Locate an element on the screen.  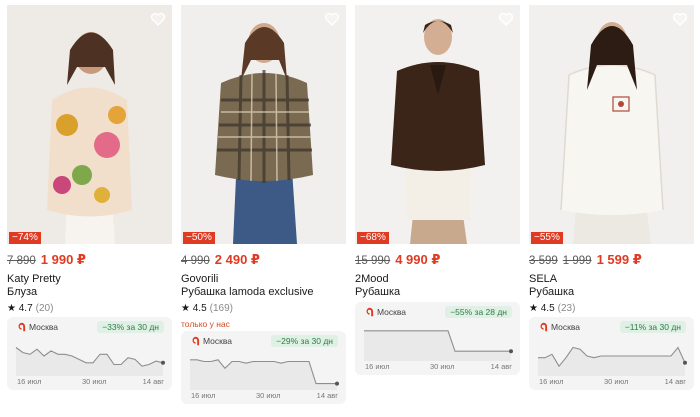
rating: ★ 4.5 (169) is located at coordinates (263, 309).